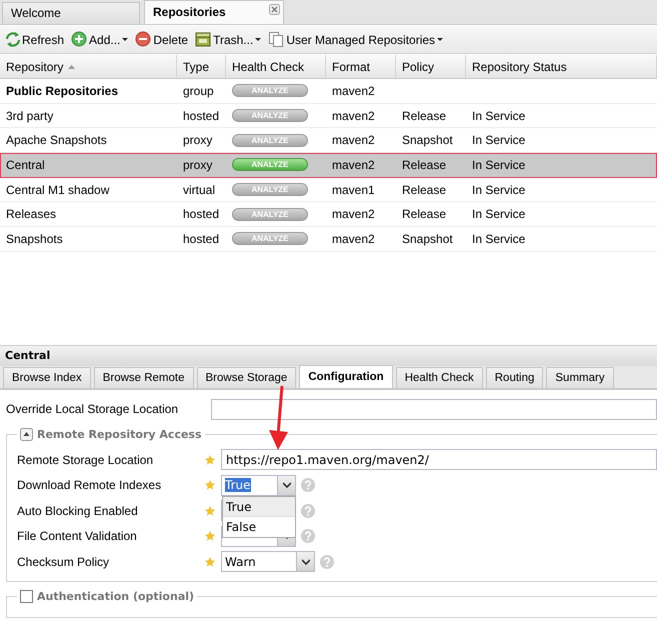 Image resolution: width=657 pixels, height=621 pixels. Describe the element at coordinates (62, 91) in the screenshot. I see `table-cell: Public Repositories` at that location.